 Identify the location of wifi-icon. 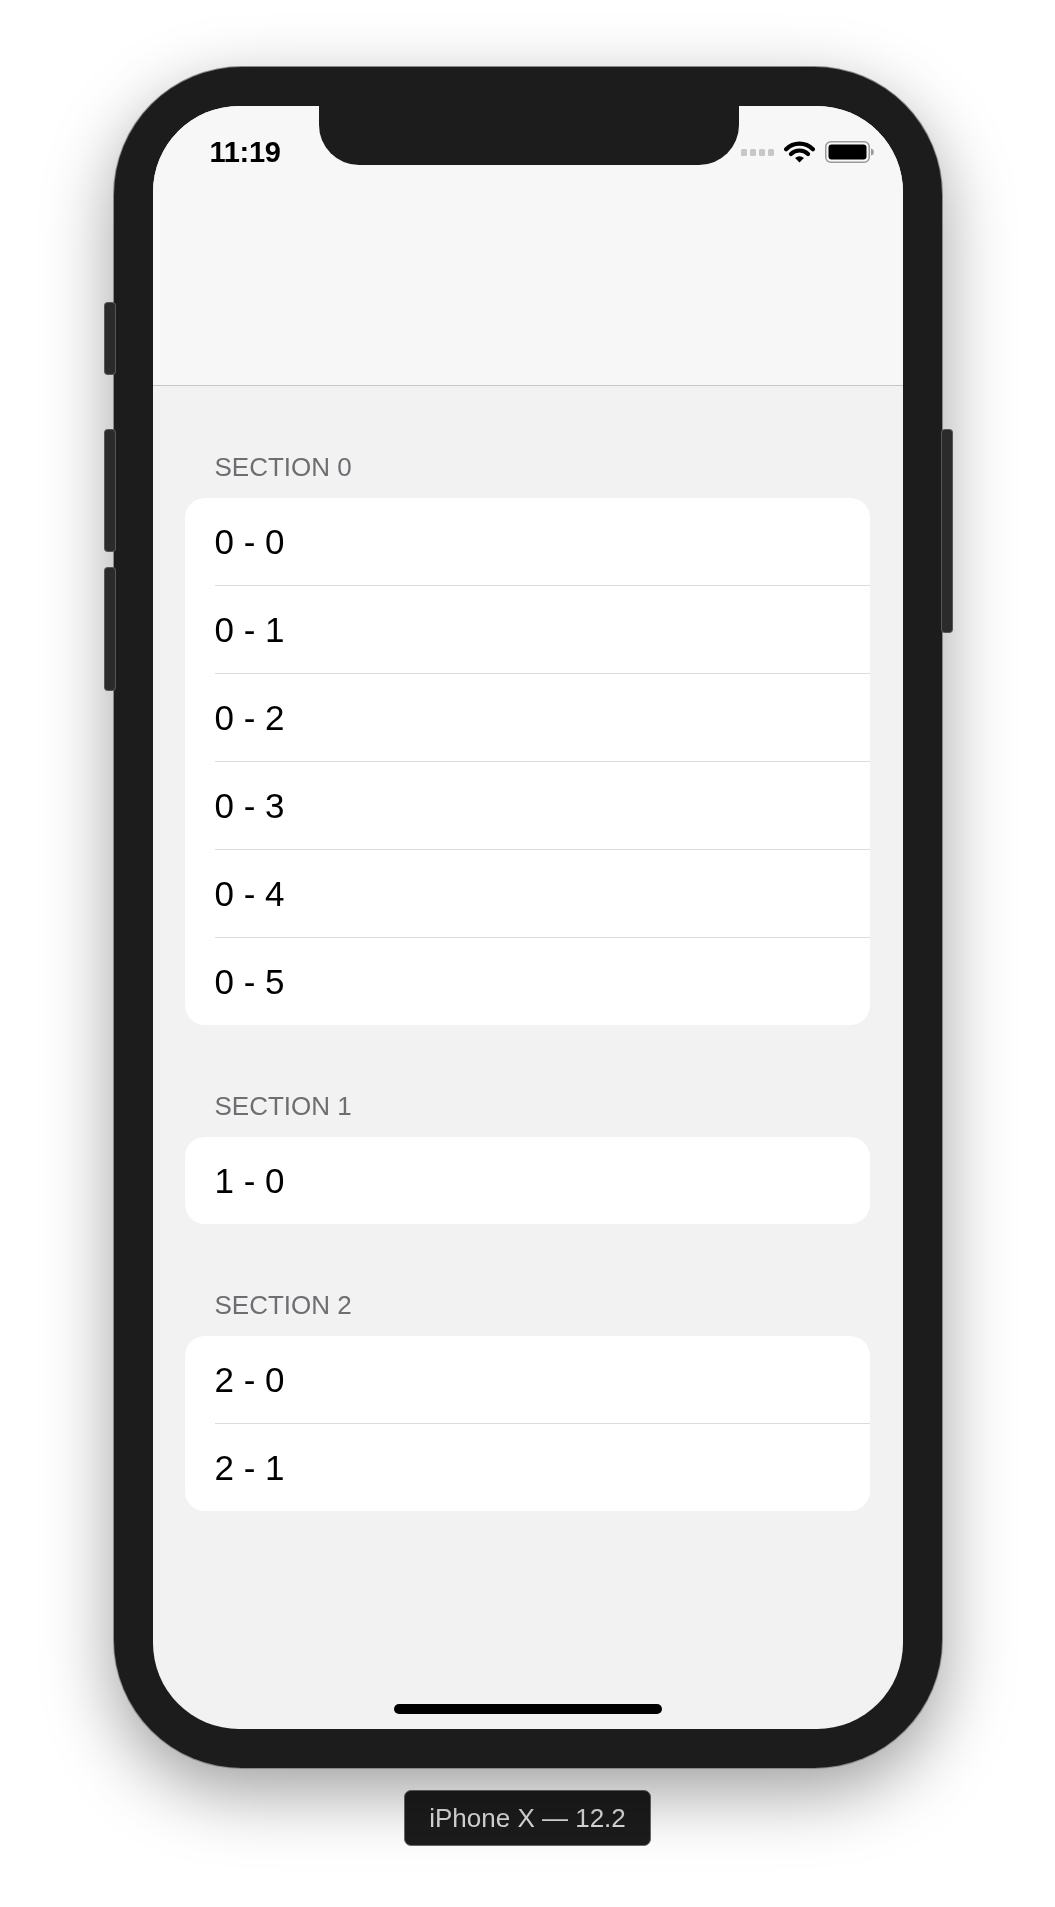
(799, 152).